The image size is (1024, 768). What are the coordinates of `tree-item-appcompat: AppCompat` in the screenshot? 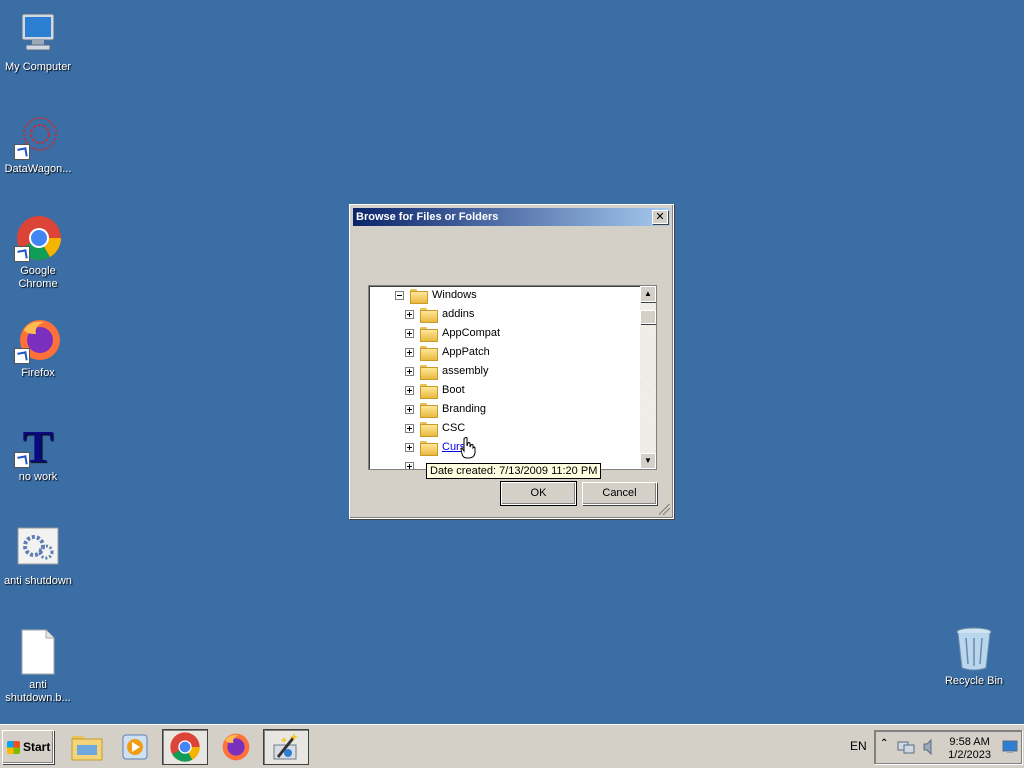 It's located at (452, 333).